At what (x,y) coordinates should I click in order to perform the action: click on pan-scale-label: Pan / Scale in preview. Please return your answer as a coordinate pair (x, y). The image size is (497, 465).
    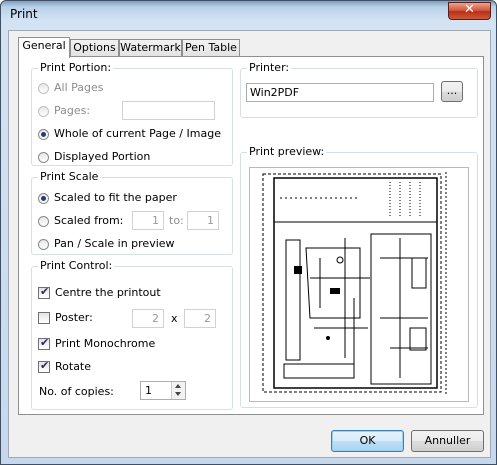
    Looking at the image, I should click on (114, 243).